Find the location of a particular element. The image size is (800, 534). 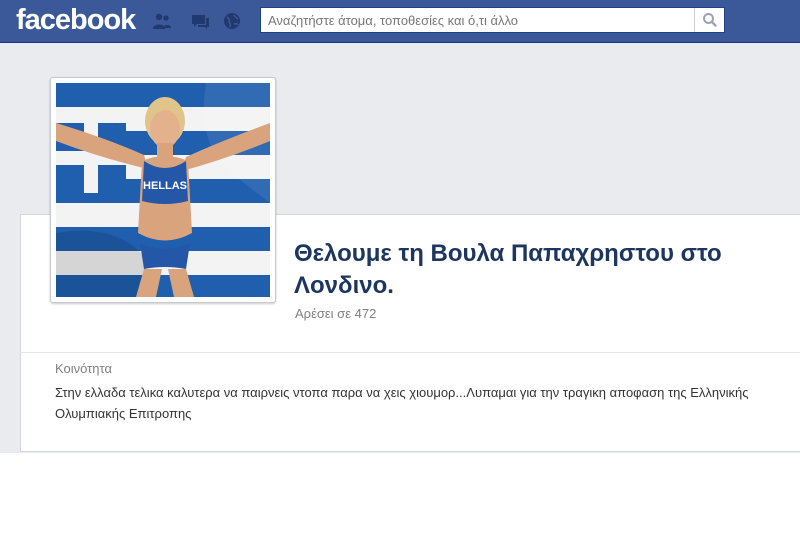

search-button is located at coordinates (709, 20).